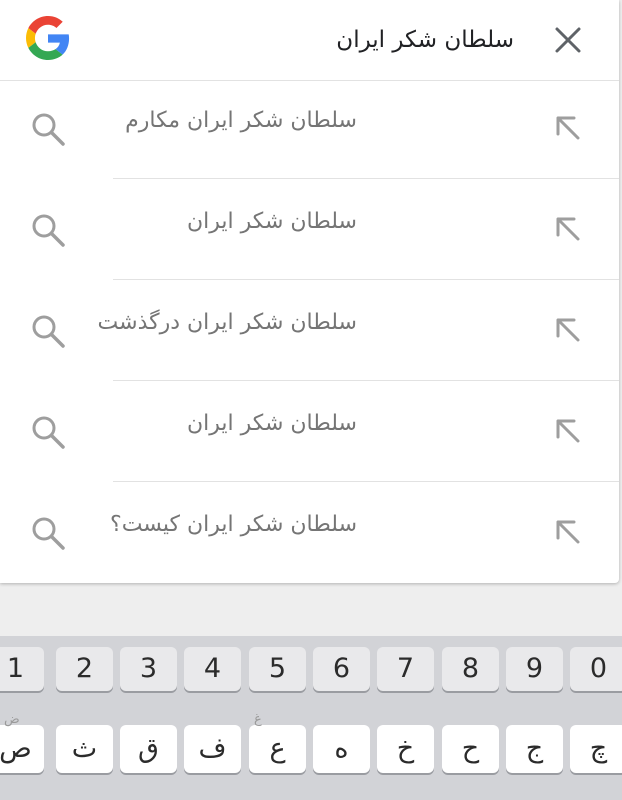 The height and width of the screenshot is (800, 622). I want to click on key-0: 0, so click(596, 669).